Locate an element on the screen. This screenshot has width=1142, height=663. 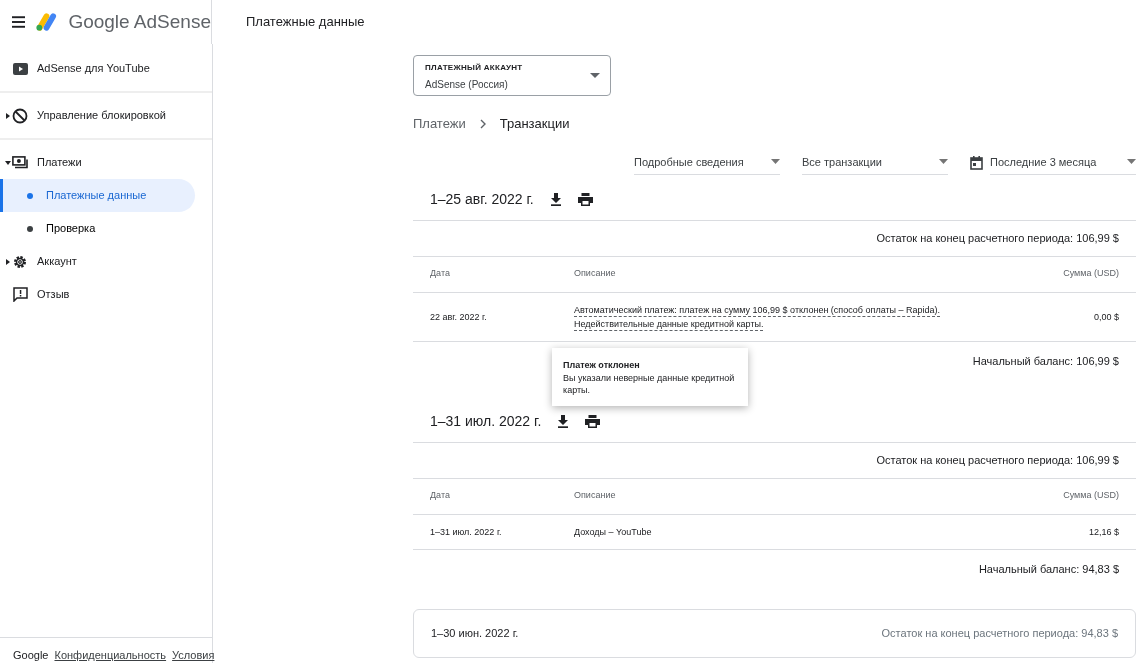
table-cell-text: 0,00 $ is located at coordinates (1105, 317).